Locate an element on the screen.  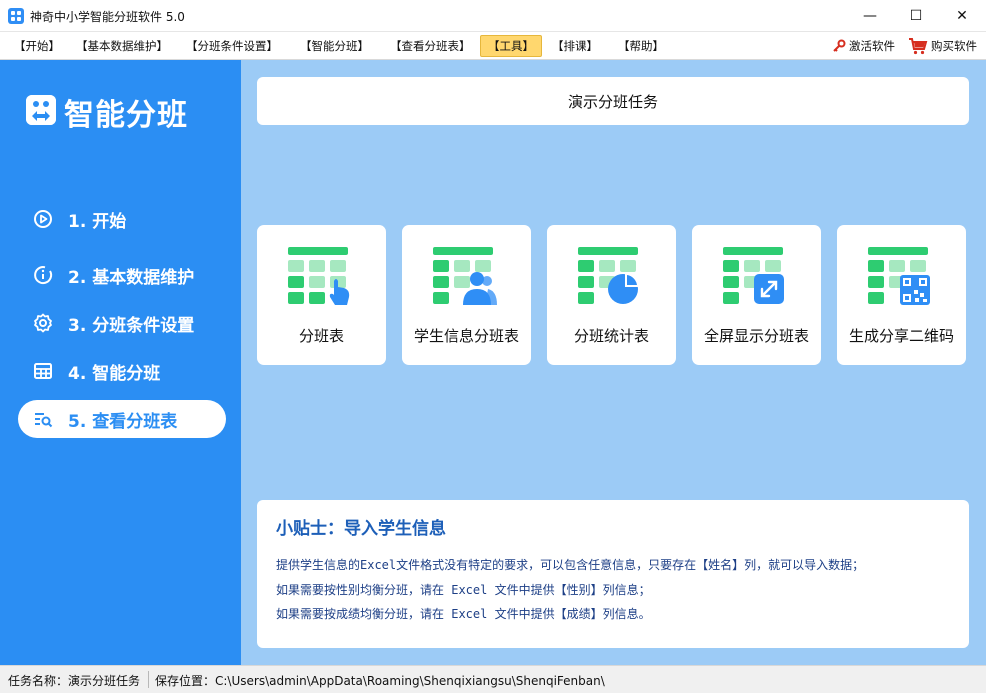
table-hand-icon is located at coordinates (319, 276).